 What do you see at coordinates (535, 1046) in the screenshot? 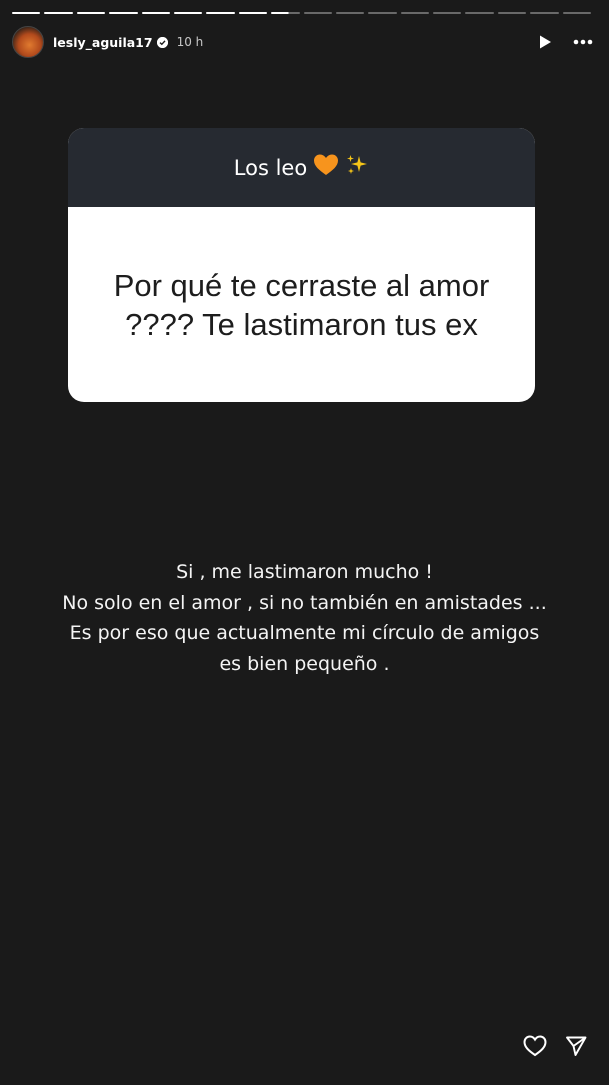
I see `heart-icon` at bounding box center [535, 1046].